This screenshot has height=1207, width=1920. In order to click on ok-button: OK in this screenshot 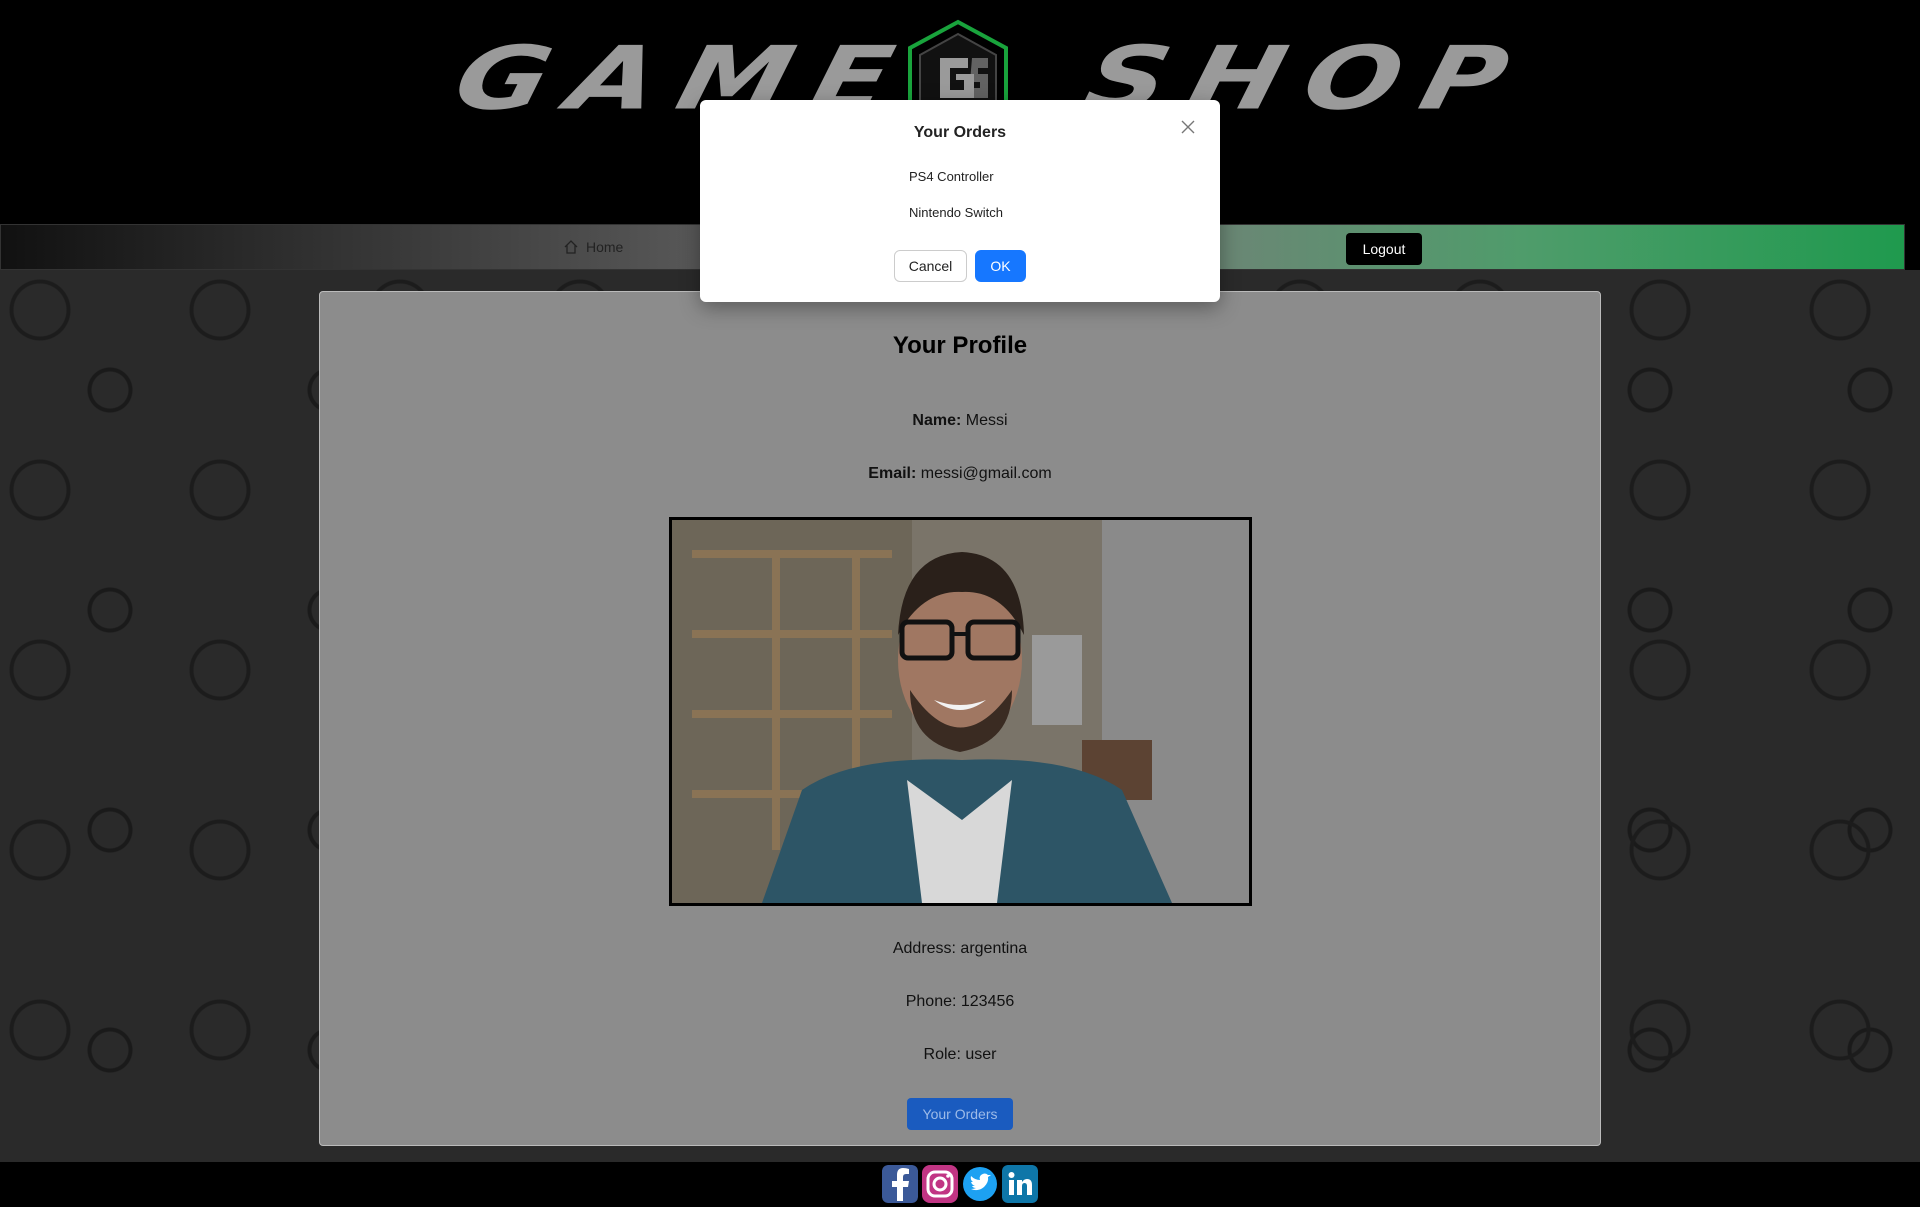, I will do `click(1000, 266)`.